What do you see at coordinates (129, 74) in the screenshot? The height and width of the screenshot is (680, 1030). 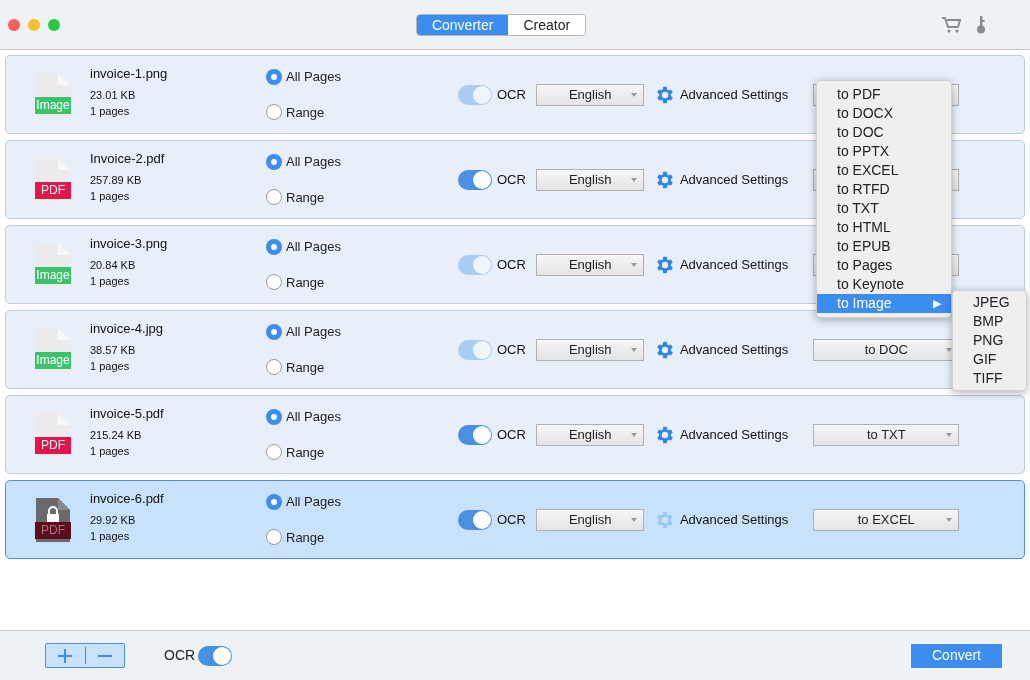 I see `file-name: invoice-1.png` at bounding box center [129, 74].